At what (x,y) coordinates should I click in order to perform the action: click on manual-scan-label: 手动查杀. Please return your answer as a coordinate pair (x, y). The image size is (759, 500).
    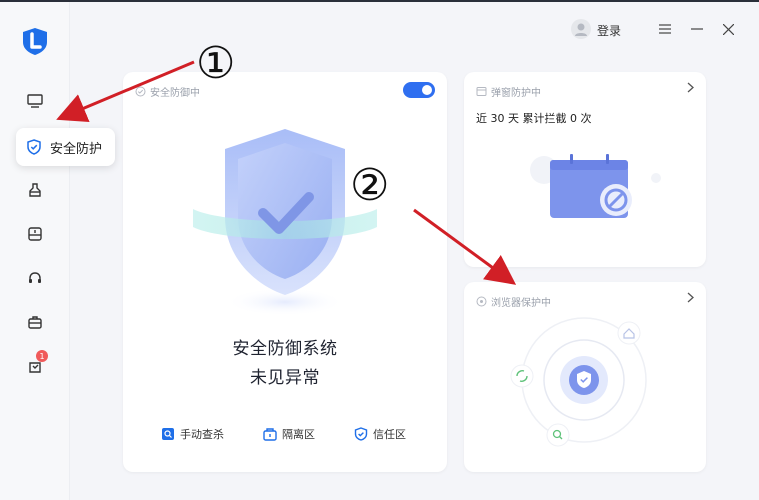
    Looking at the image, I should click on (202, 434).